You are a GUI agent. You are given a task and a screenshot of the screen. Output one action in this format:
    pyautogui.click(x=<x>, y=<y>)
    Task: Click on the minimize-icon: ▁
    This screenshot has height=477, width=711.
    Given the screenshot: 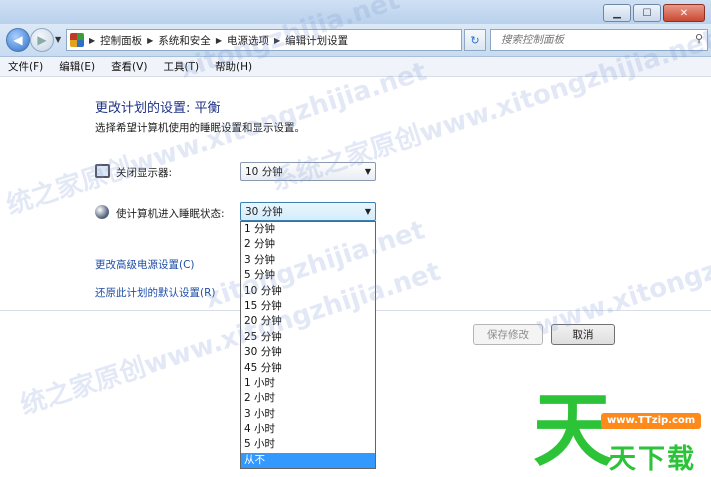 What is the action you would take?
    pyautogui.click(x=617, y=13)
    